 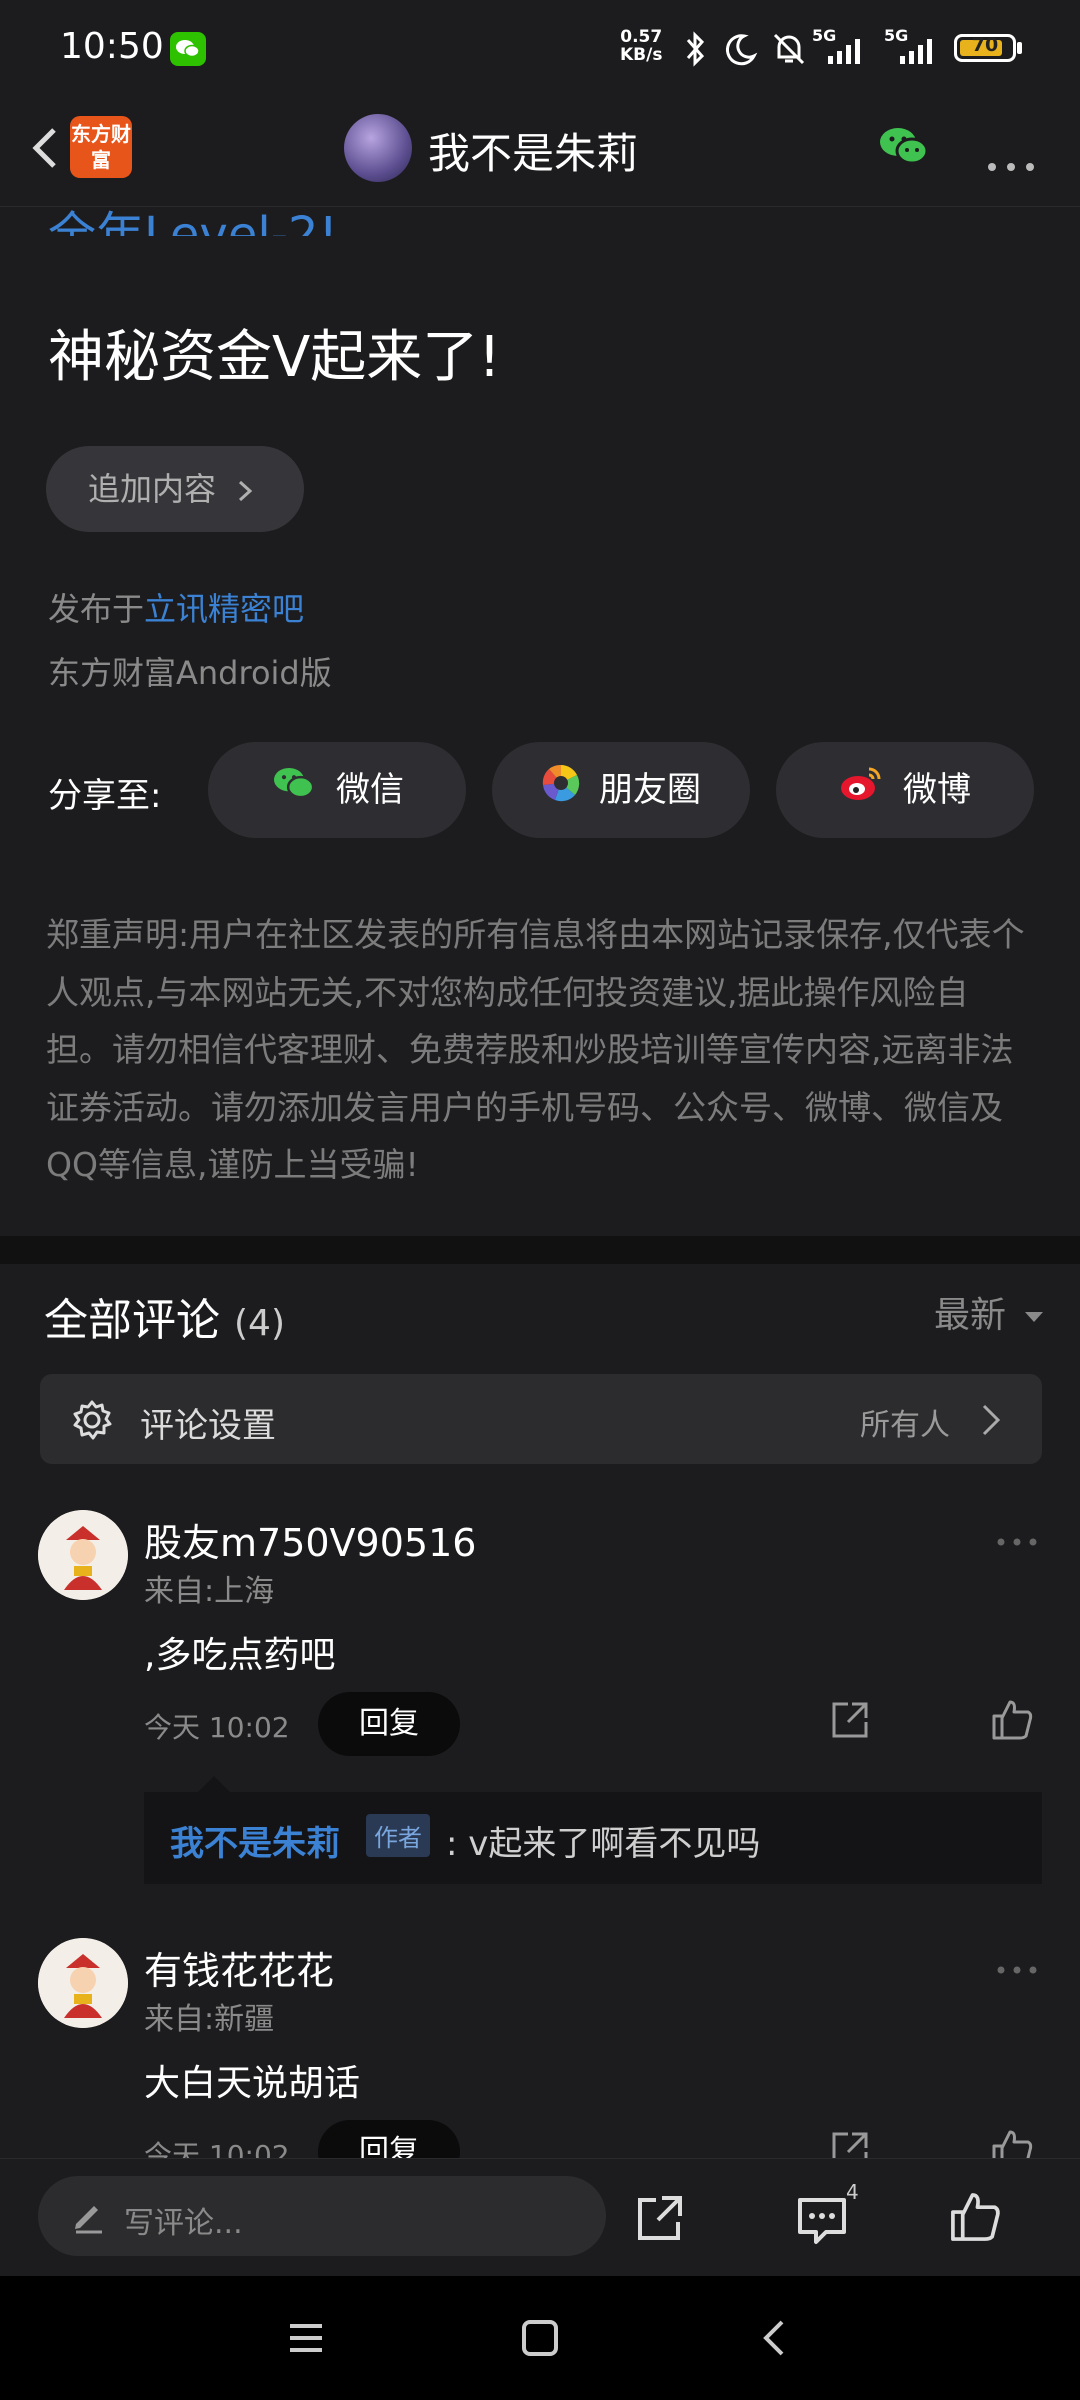 What do you see at coordinates (789, 51) in the screenshot?
I see `mute-bell-icon` at bounding box center [789, 51].